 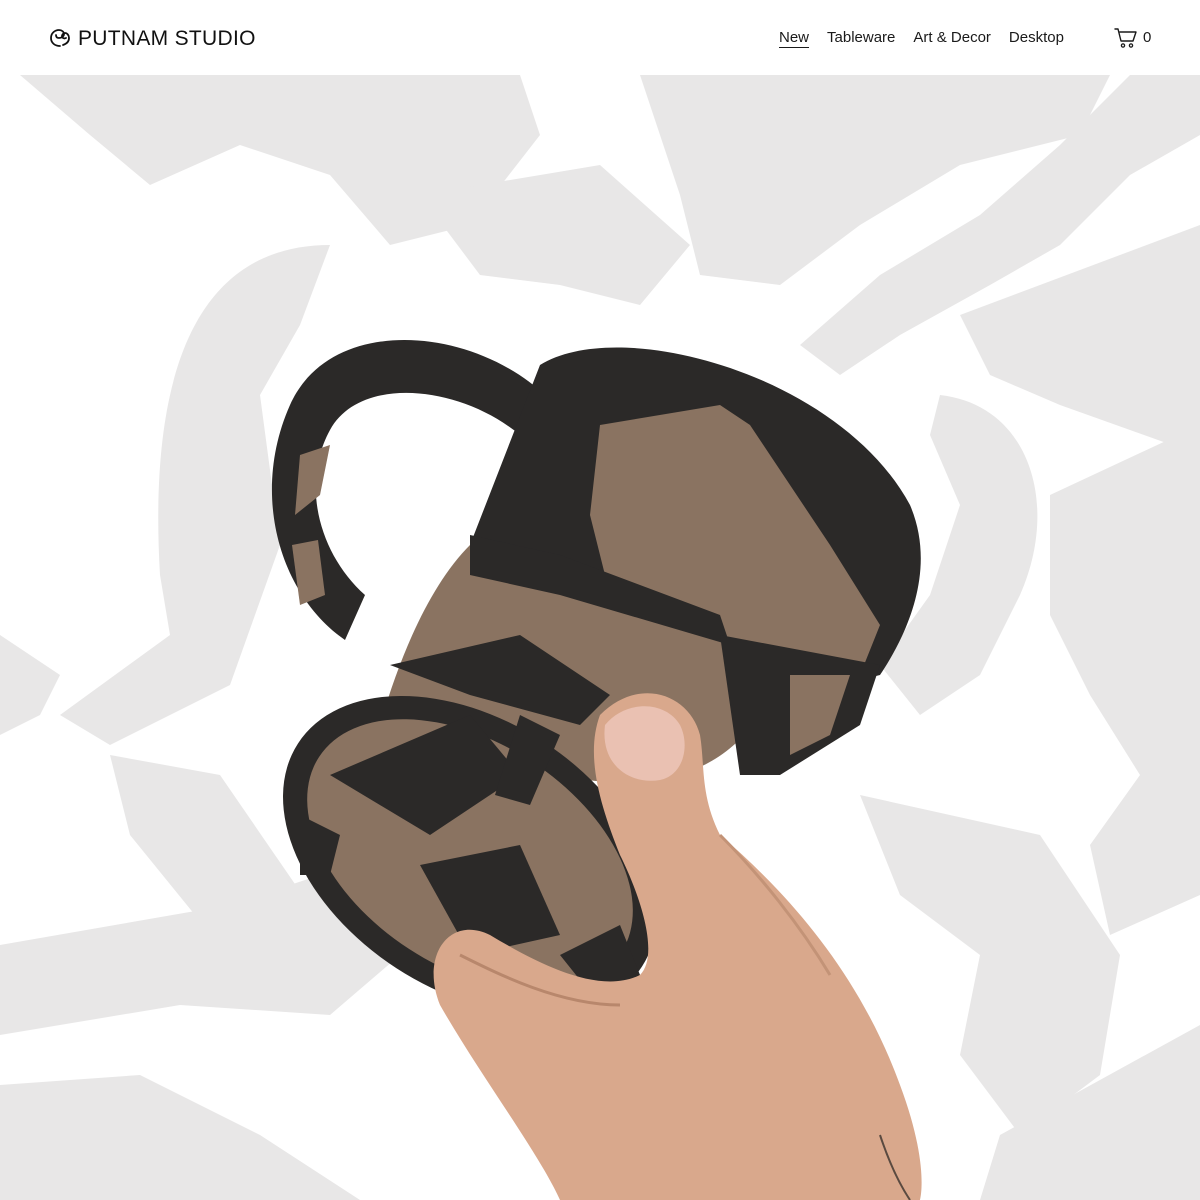 I want to click on nav-item-art-decor: Art & Decor, so click(x=952, y=38).